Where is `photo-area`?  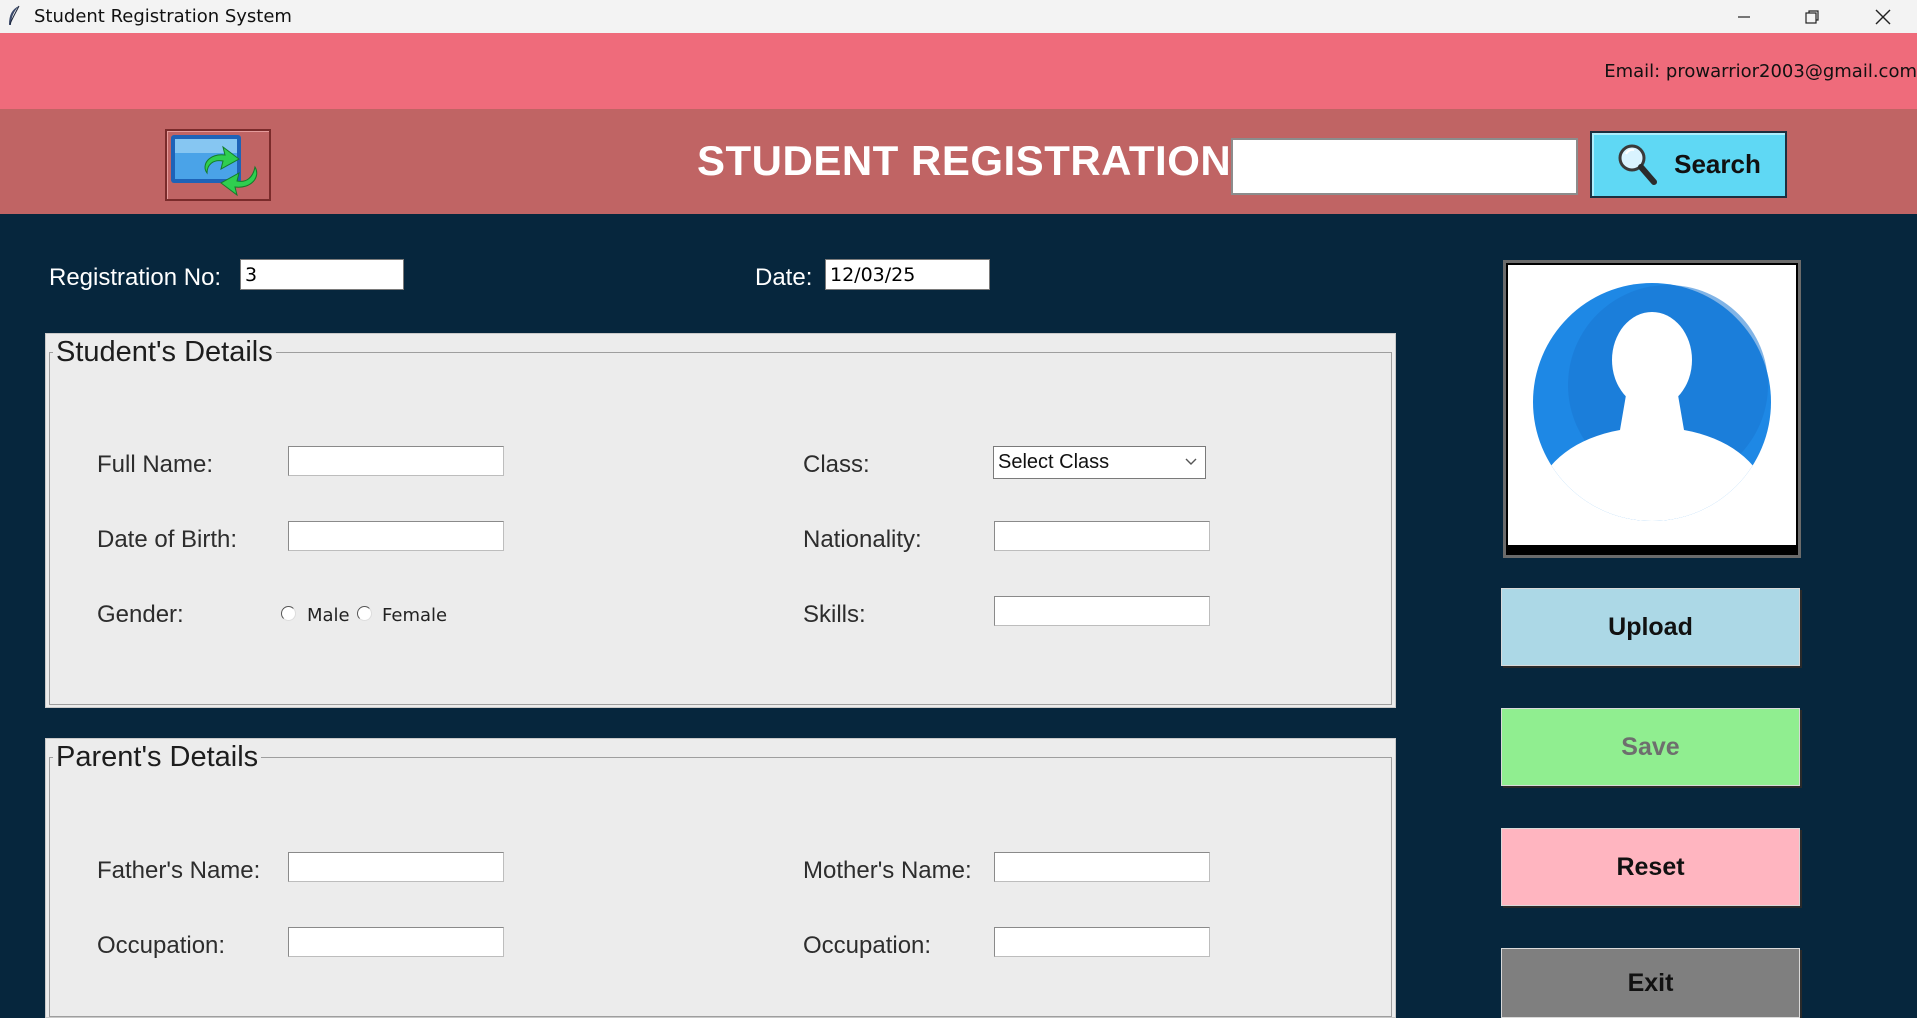 photo-area is located at coordinates (1652, 405).